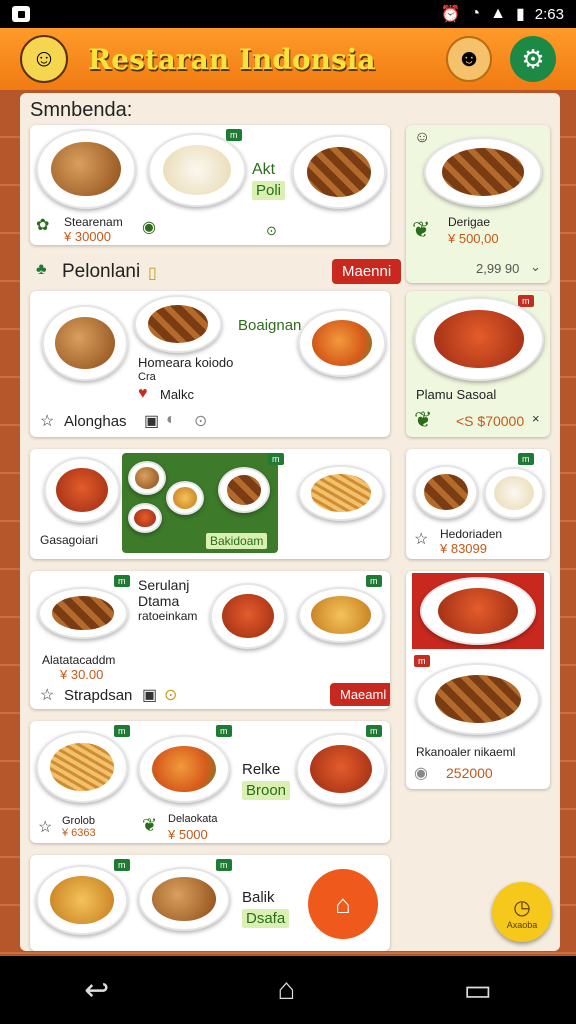 The height and width of the screenshot is (1024, 576). I want to click on chef-avatar-icon: ☺, so click(44, 59).